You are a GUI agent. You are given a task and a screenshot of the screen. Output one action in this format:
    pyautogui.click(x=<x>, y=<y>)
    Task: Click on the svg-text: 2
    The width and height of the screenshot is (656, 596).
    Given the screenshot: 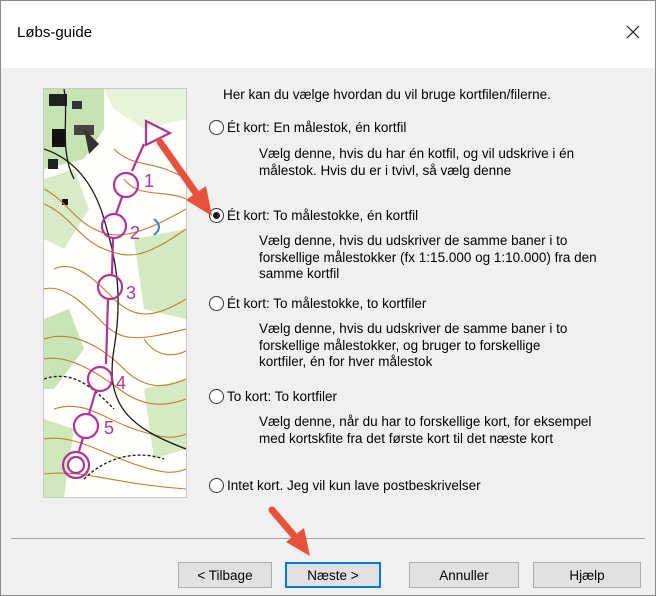 What is the action you would take?
    pyautogui.click(x=135, y=233)
    